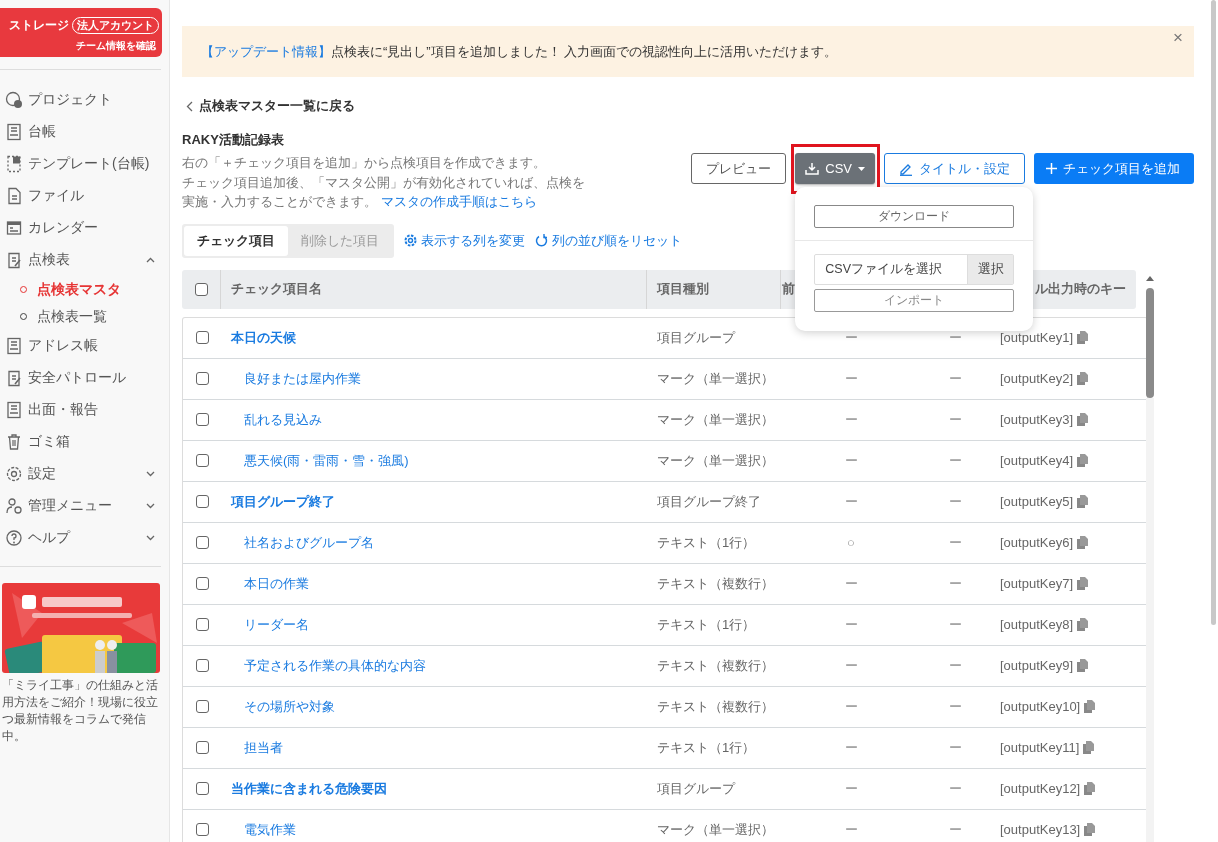  I want to click on document-icon, so click(14, 410).